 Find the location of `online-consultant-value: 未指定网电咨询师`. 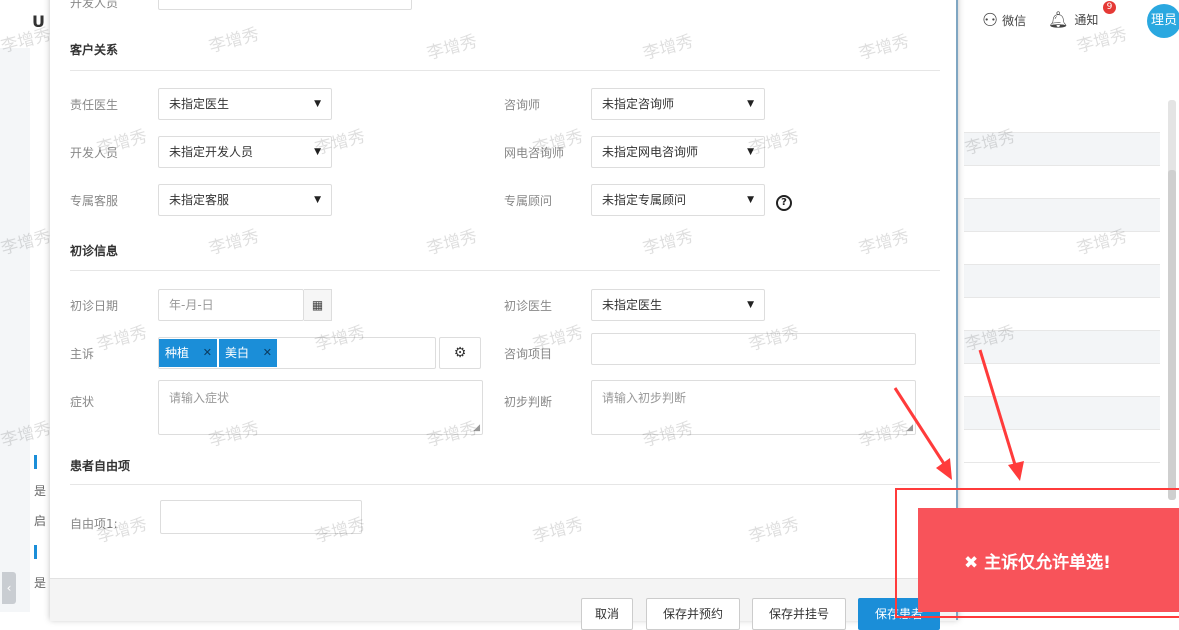

online-consultant-value: 未指定网电咨询师 is located at coordinates (650, 152).